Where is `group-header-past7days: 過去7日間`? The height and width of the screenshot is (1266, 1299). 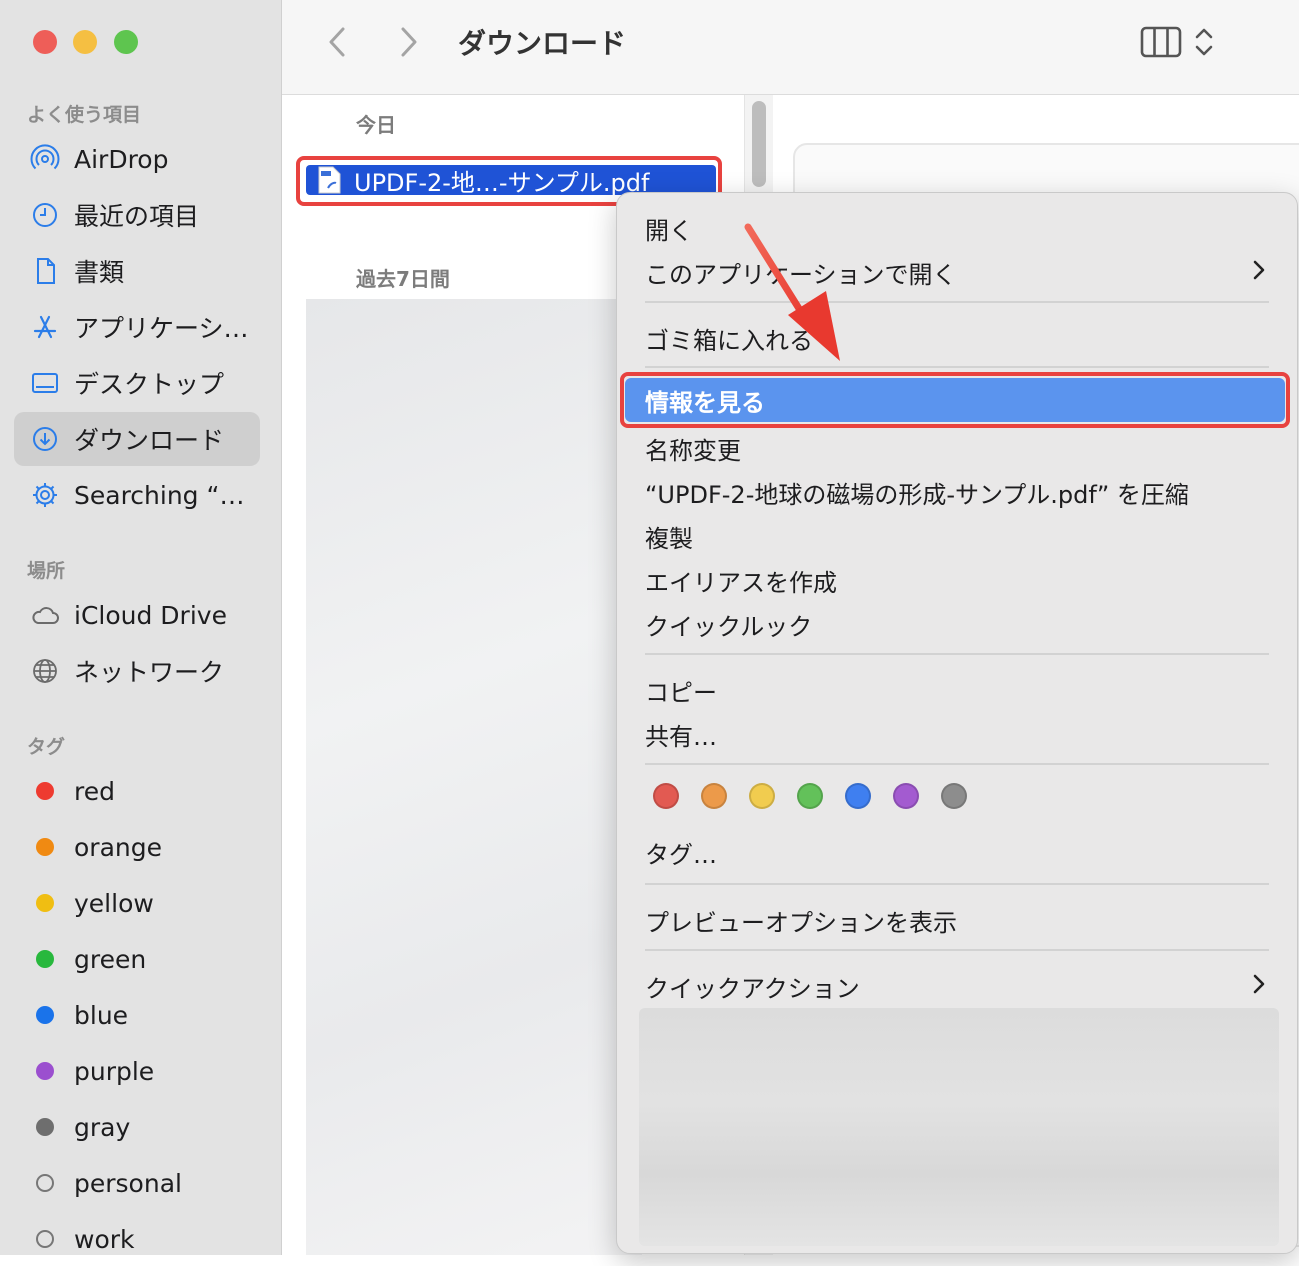
group-header-past7days: 過去7日間 is located at coordinates (403, 279).